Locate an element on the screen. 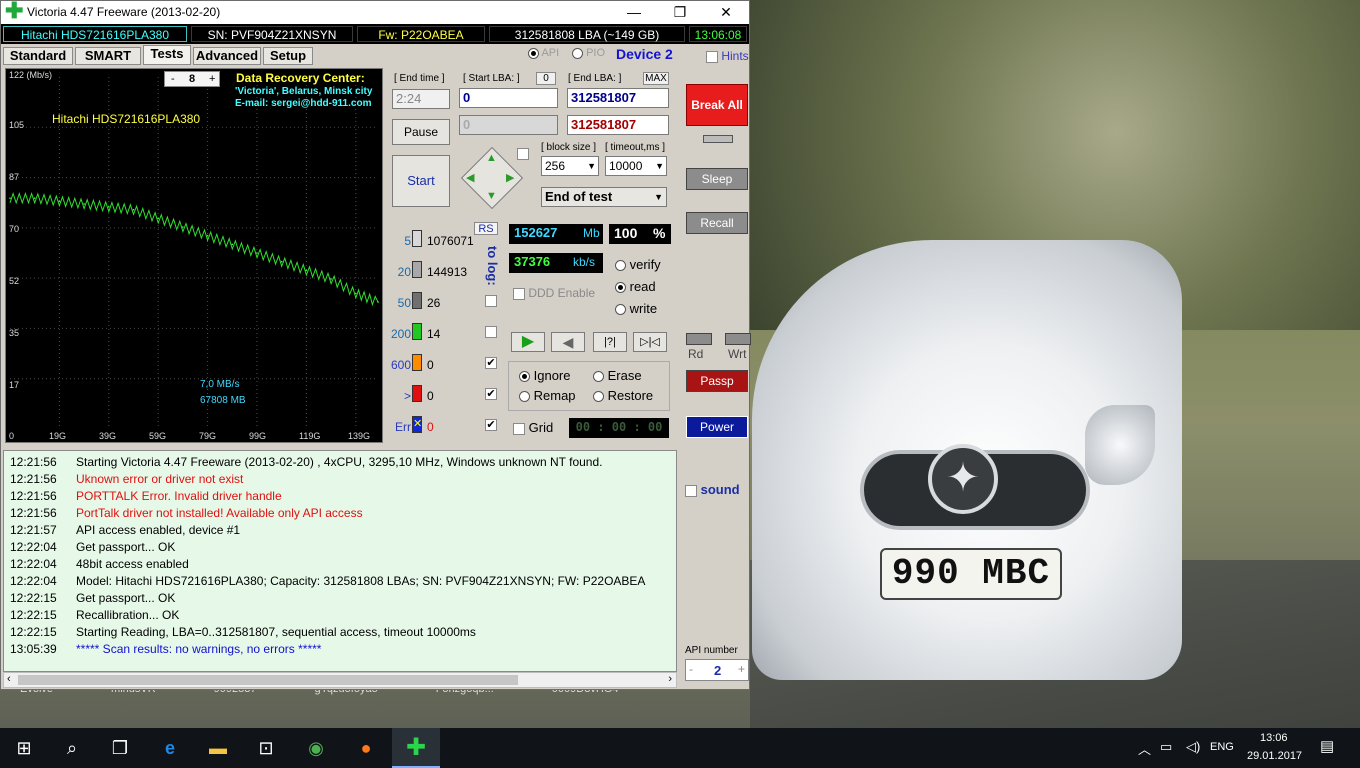 This screenshot has height=768, width=1360. store-icon: ⊡ is located at coordinates (266, 748).